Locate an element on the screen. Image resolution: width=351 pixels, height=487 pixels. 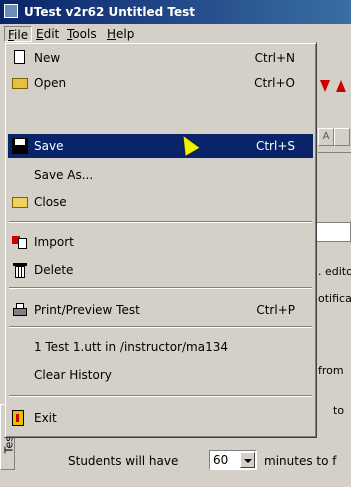
menu-item-exit: Exit is located at coordinates (160, 418).